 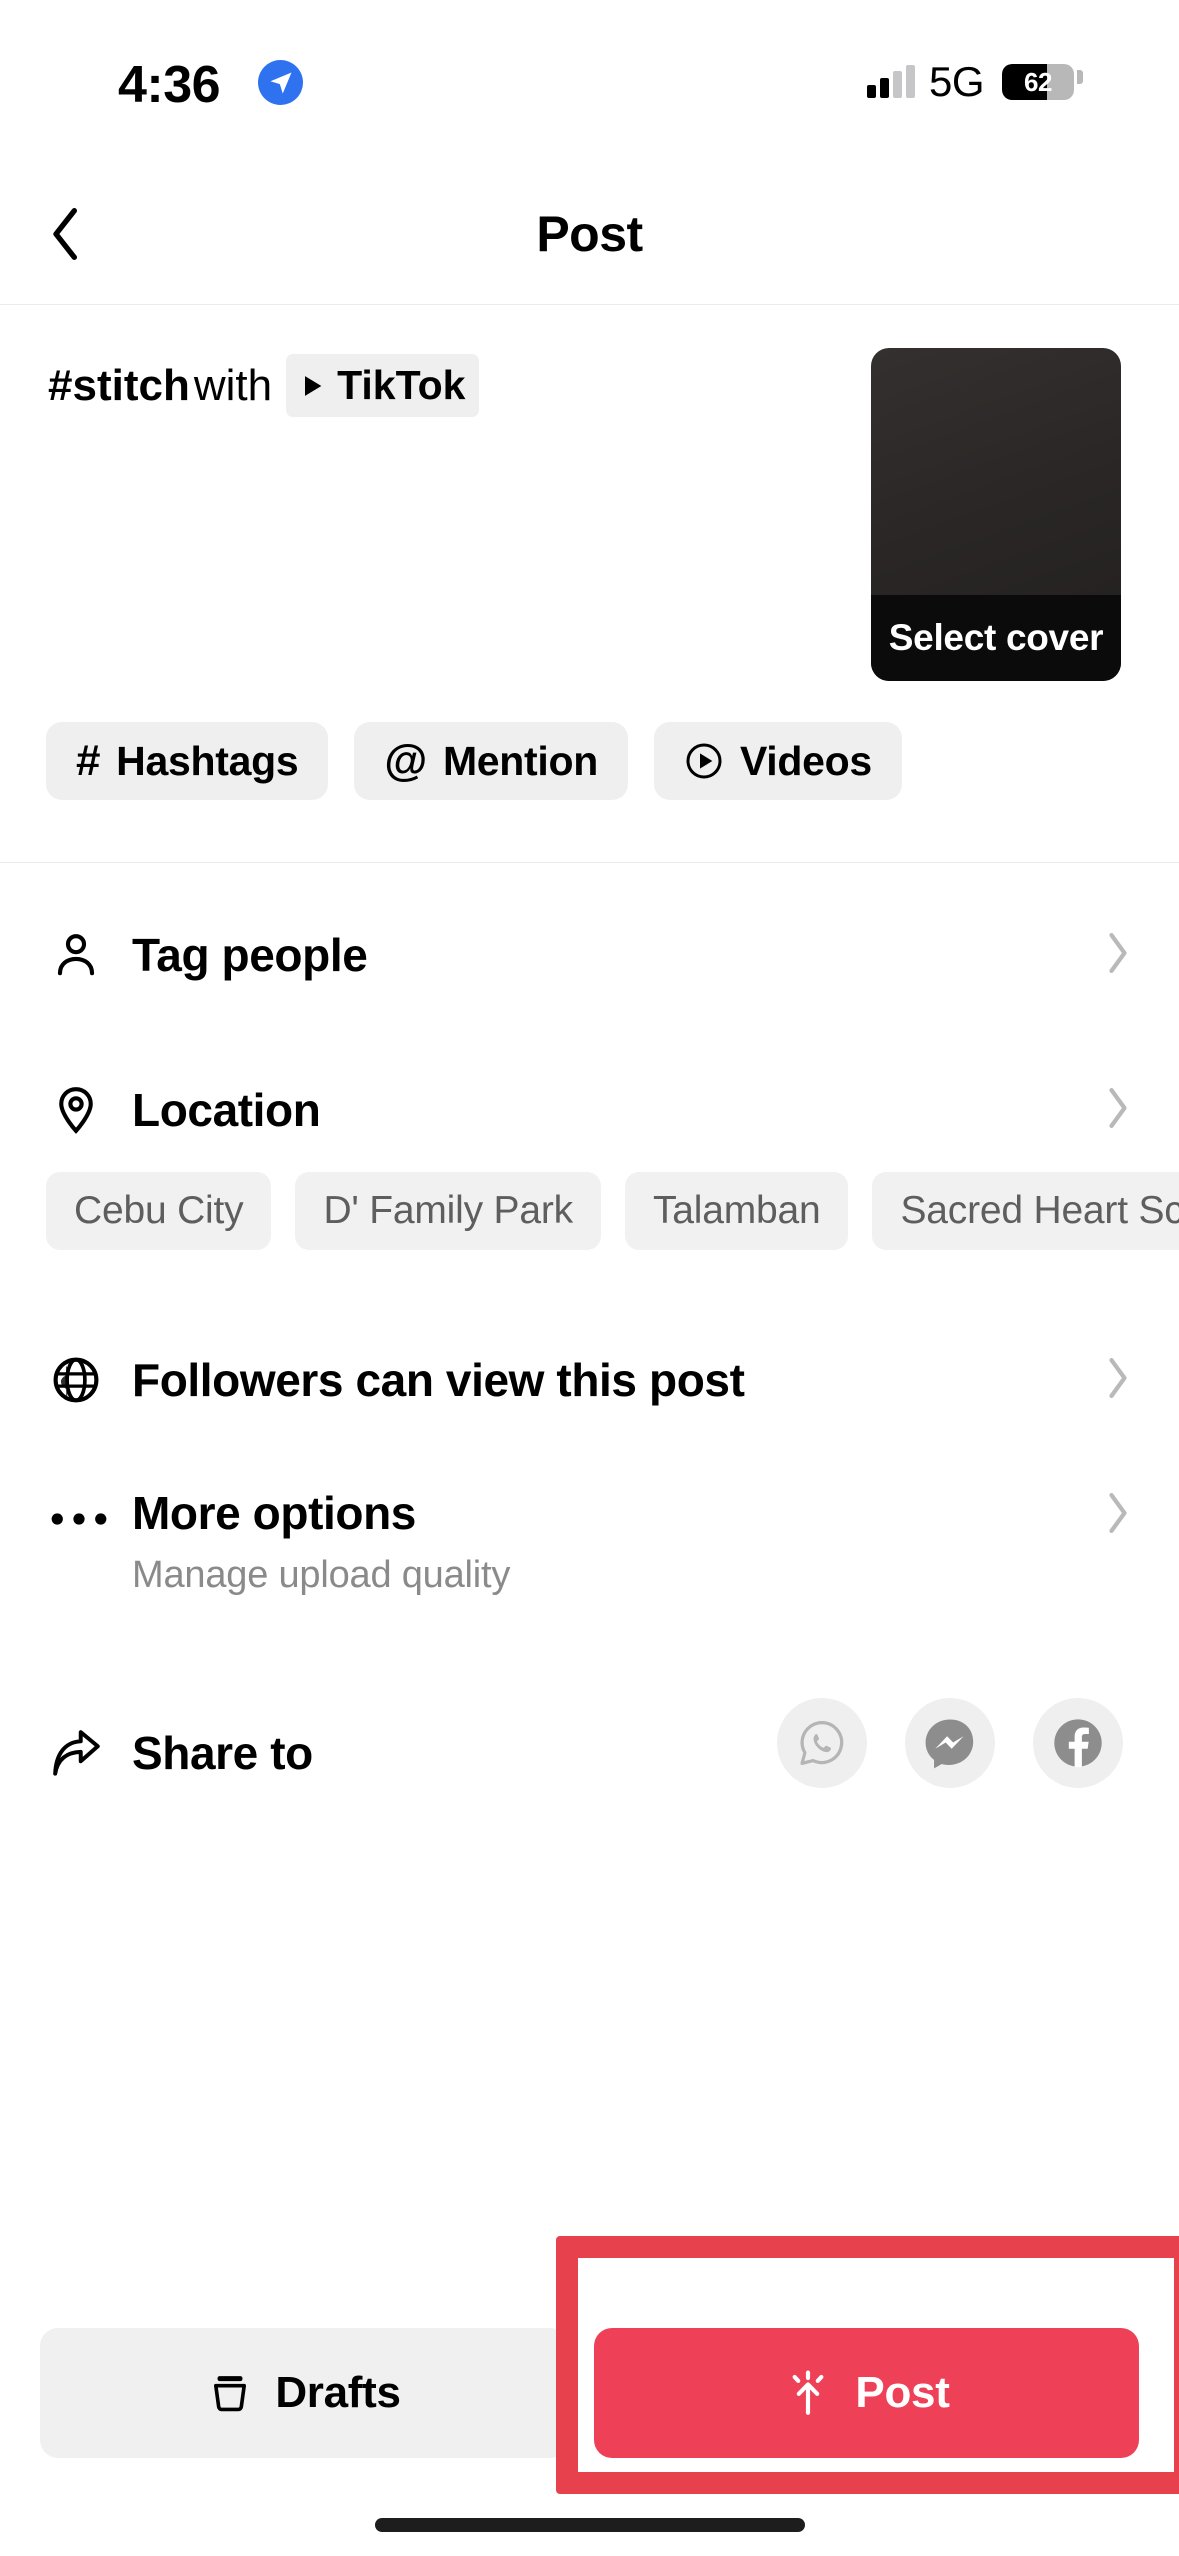 I want to click on caption-hashtag: #stitch, so click(x=119, y=386).